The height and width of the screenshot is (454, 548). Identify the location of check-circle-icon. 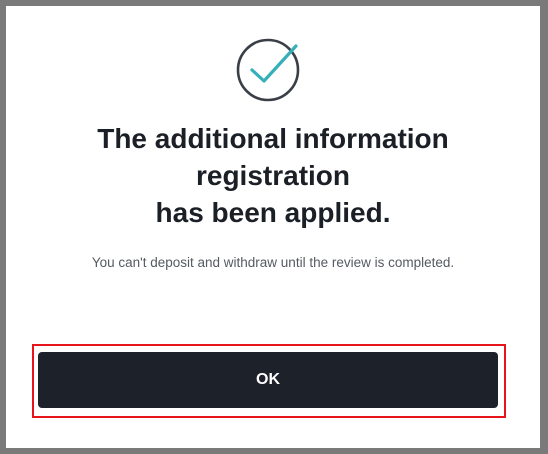
(268, 70).